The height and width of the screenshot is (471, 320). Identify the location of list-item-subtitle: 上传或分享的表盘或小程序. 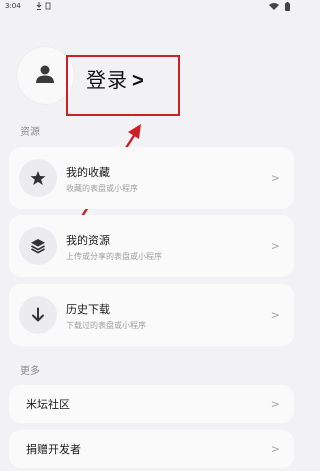
(114, 256).